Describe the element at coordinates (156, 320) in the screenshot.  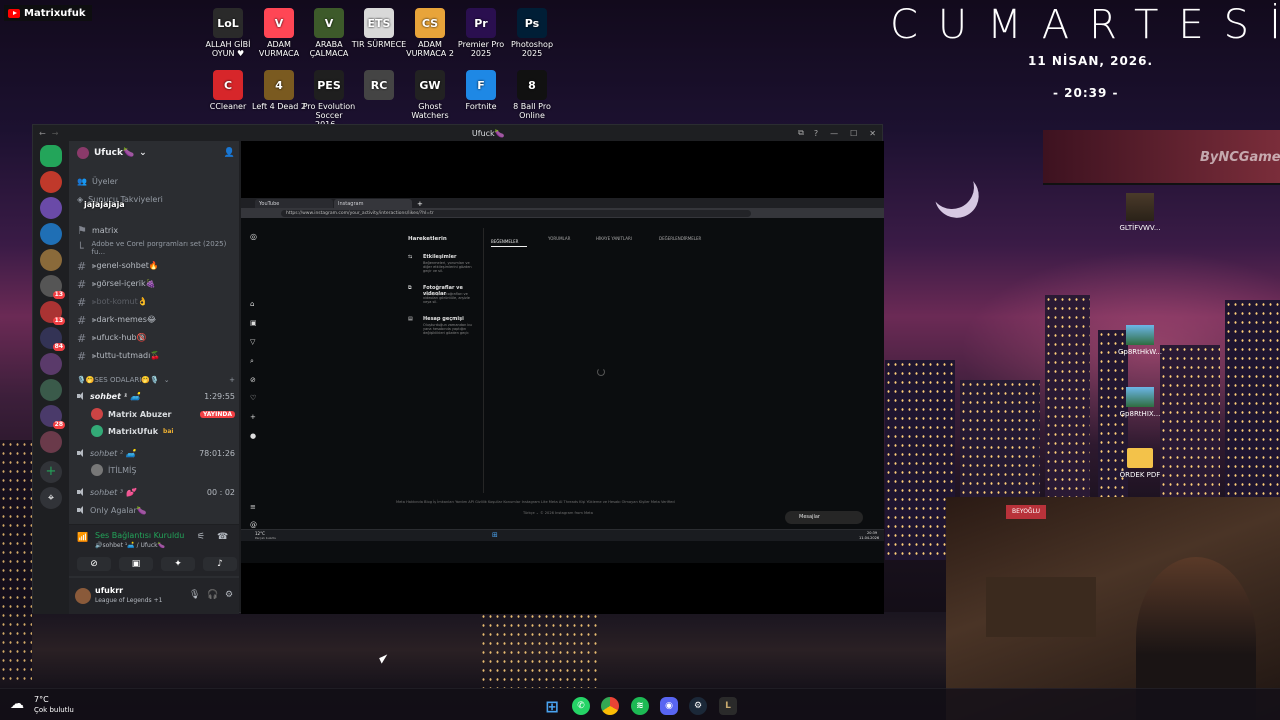
I see `channel-dark-memes: # ⫸dark-memes😂` at that location.